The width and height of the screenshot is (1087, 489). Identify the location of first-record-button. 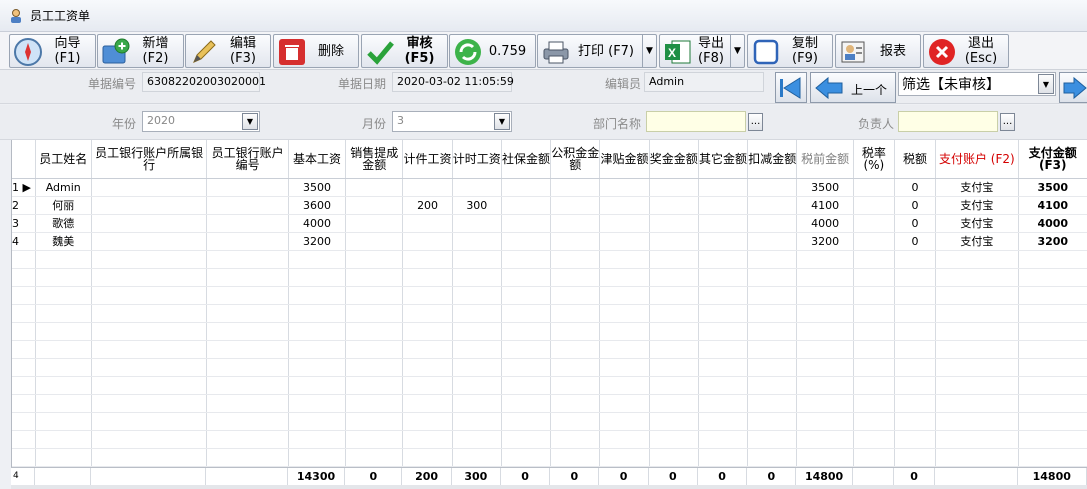
(791, 87).